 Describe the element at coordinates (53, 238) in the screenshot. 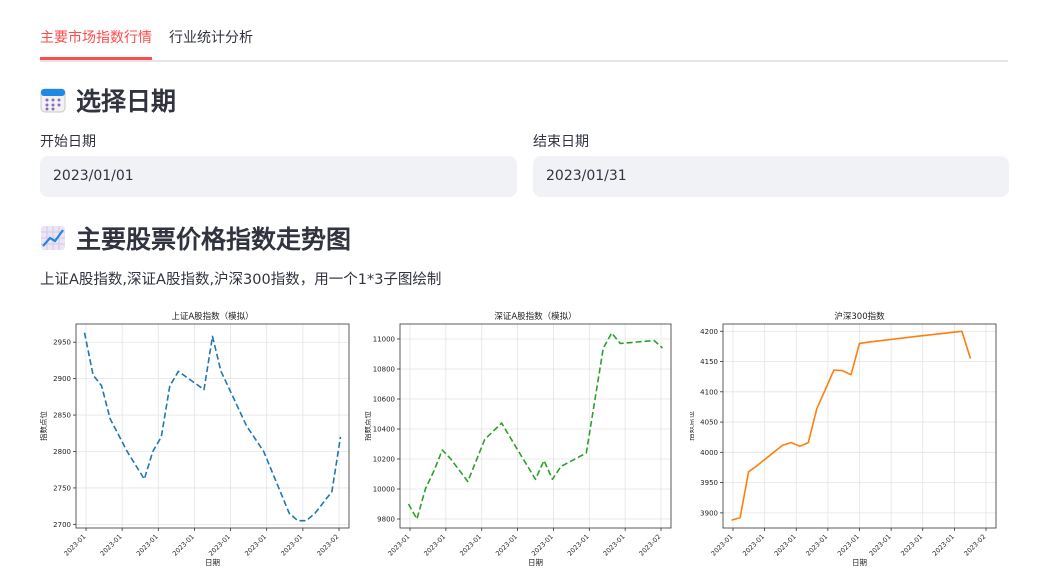

I see `chart-increasing-icon` at that location.